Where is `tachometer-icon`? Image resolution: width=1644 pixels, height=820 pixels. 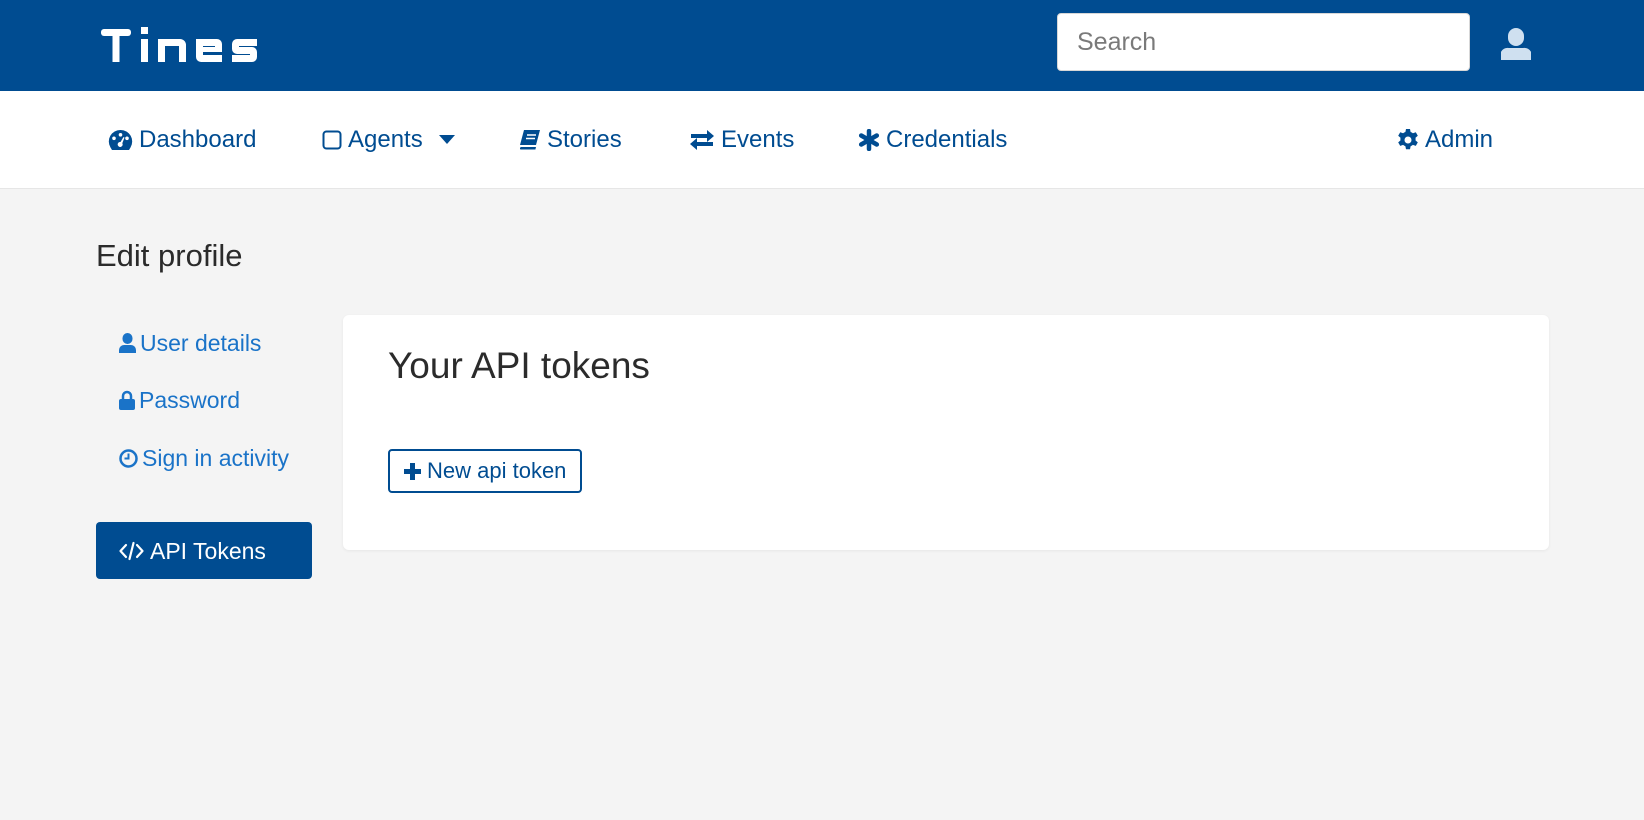 tachometer-icon is located at coordinates (120, 139).